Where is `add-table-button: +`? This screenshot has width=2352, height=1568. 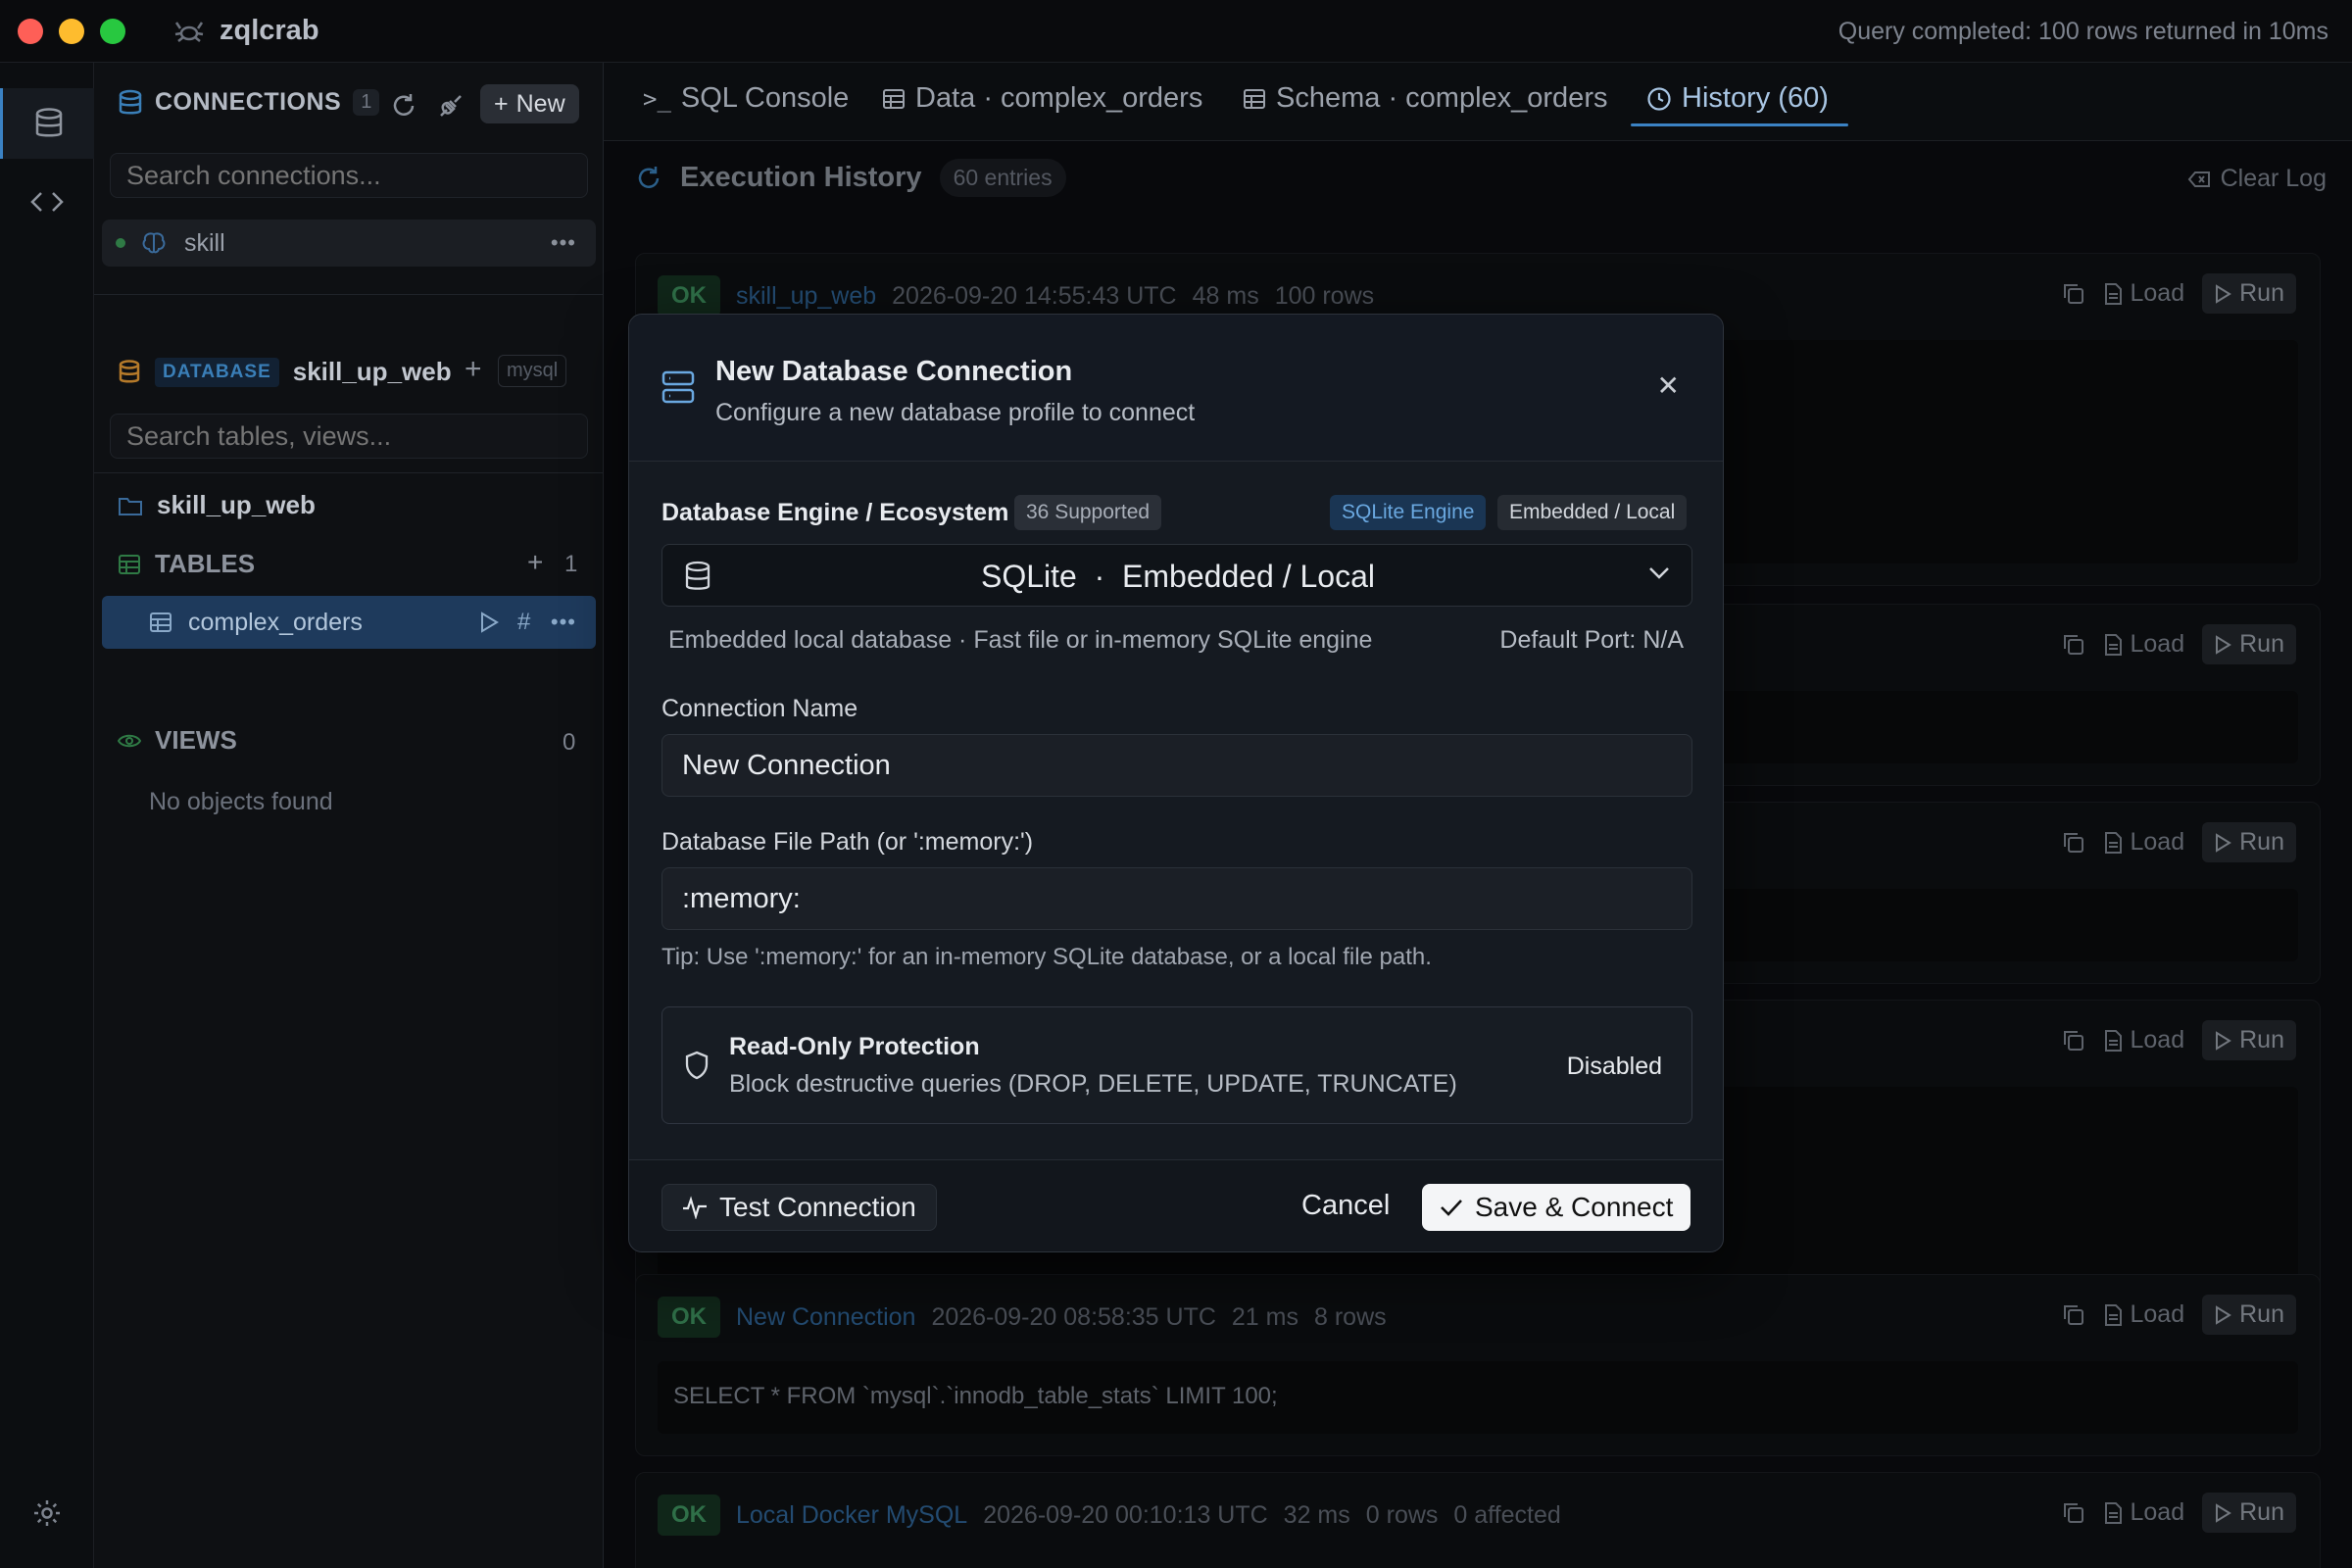 add-table-button: + is located at coordinates (535, 562).